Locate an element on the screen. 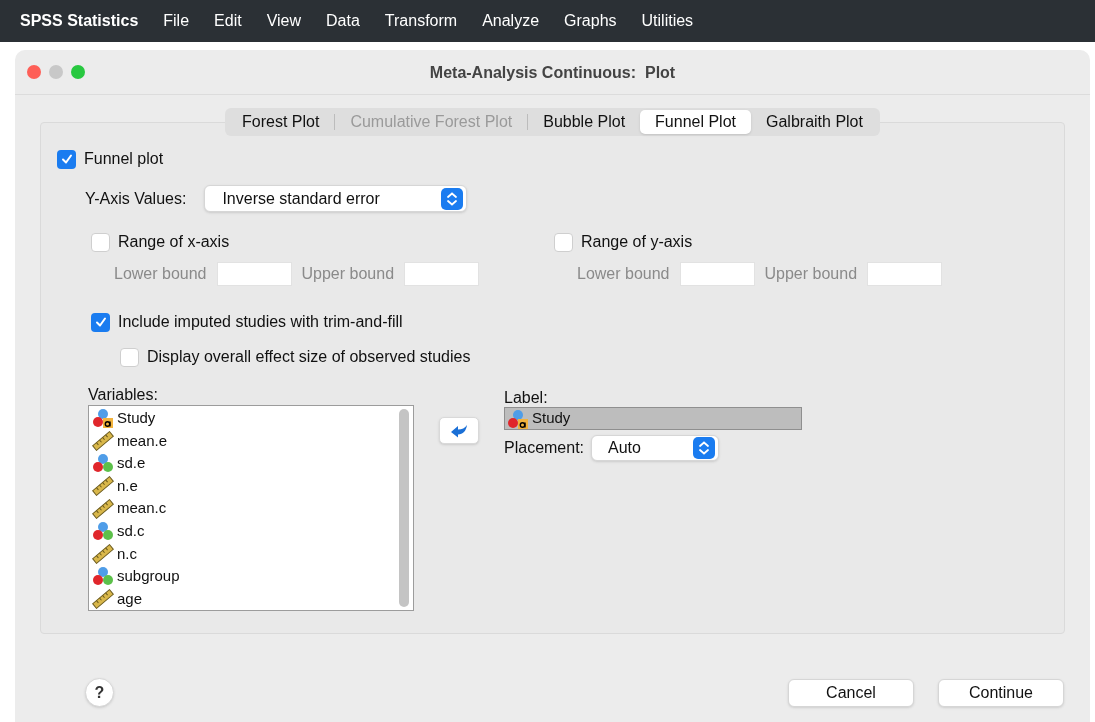  menu-item: View is located at coordinates (284, 21).